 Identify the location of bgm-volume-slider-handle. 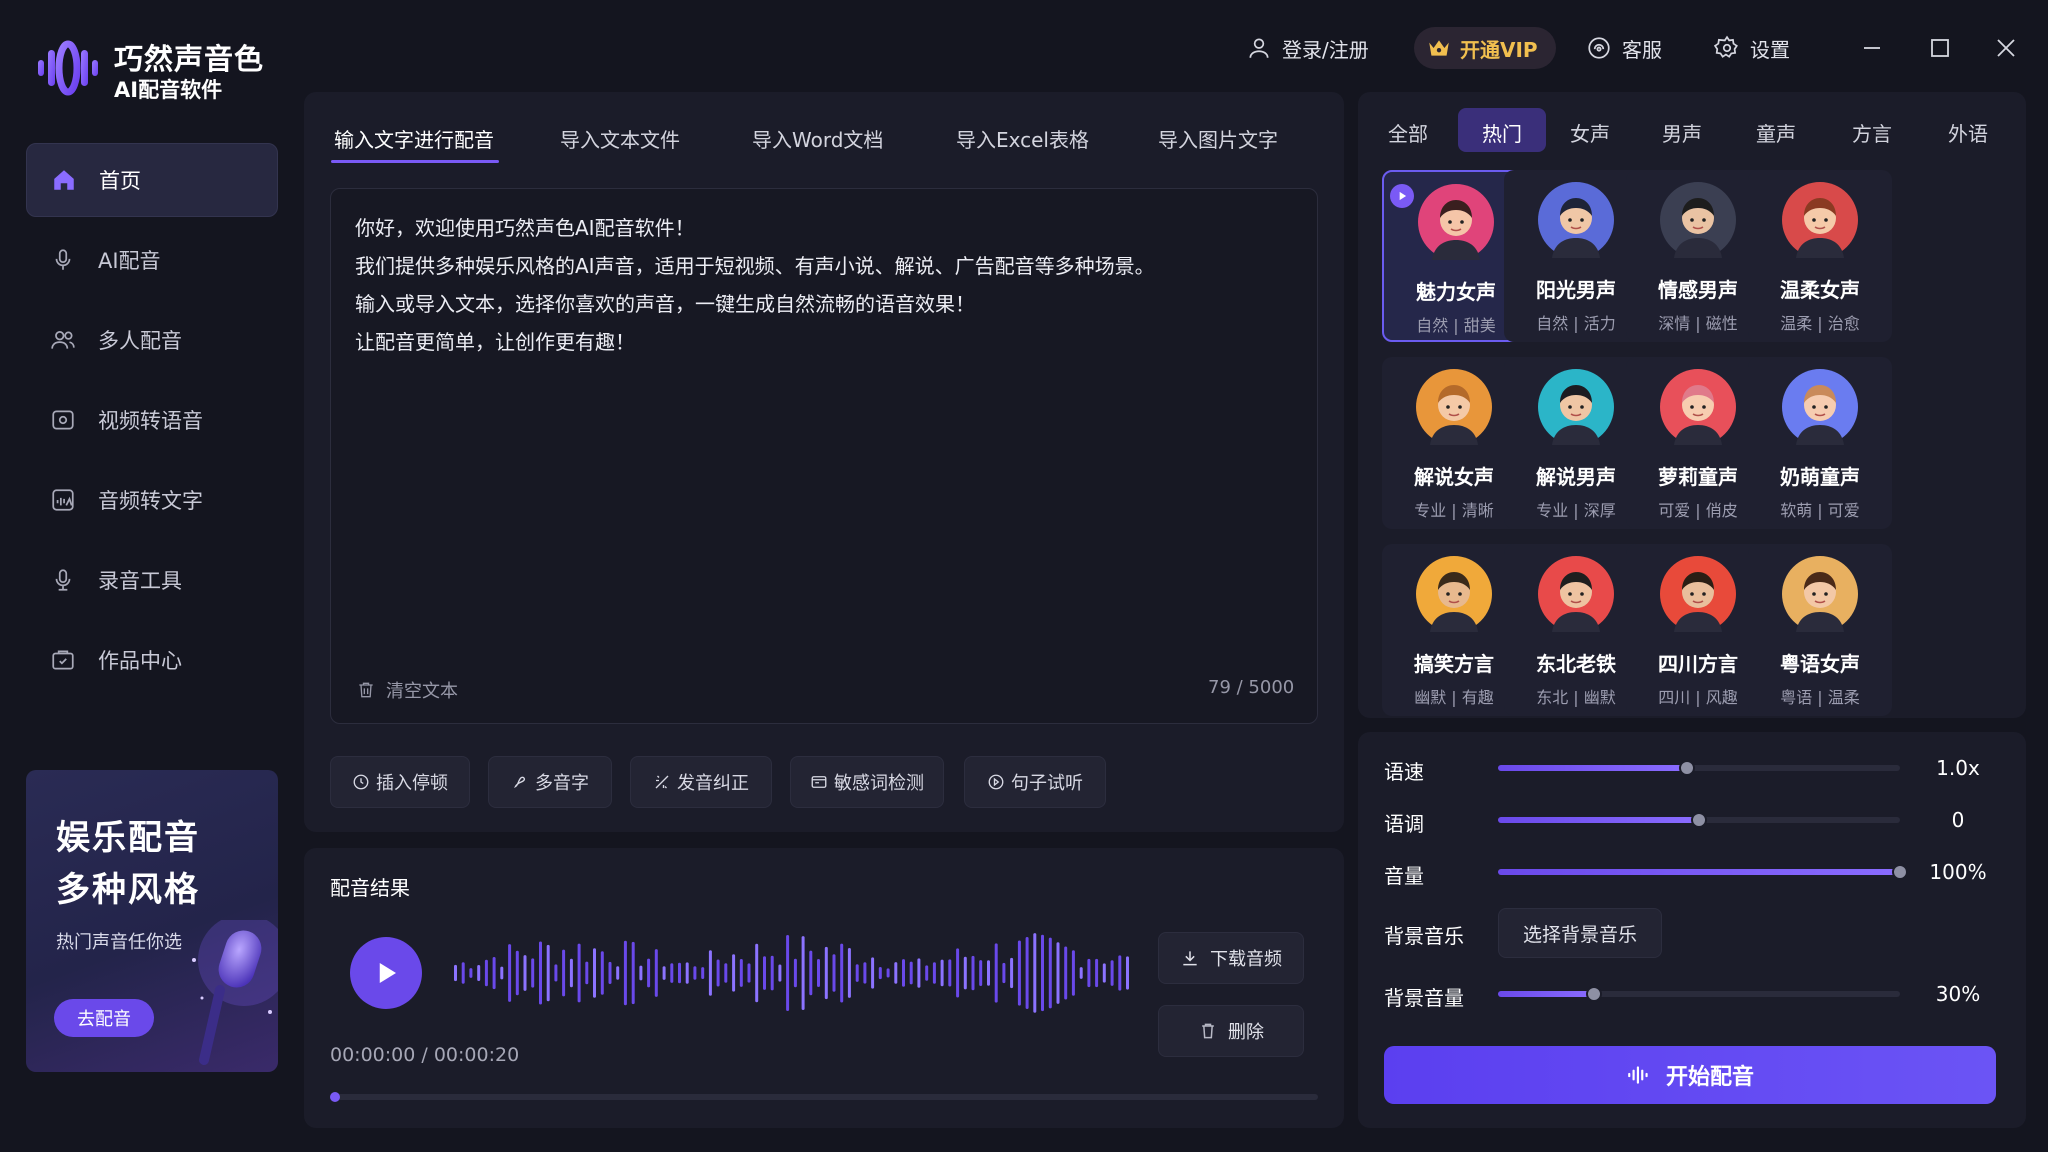
(1594, 994).